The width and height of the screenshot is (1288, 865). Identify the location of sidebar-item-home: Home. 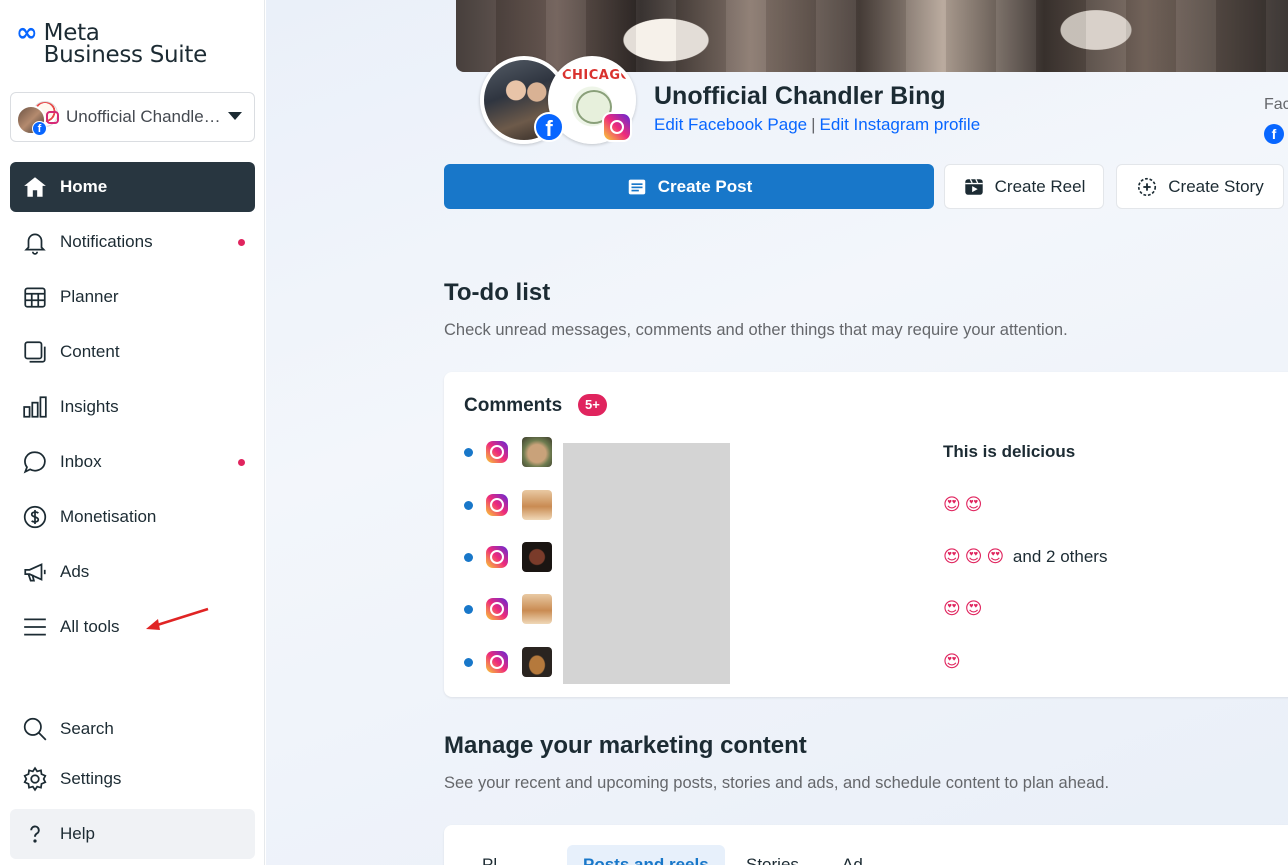
(132, 187).